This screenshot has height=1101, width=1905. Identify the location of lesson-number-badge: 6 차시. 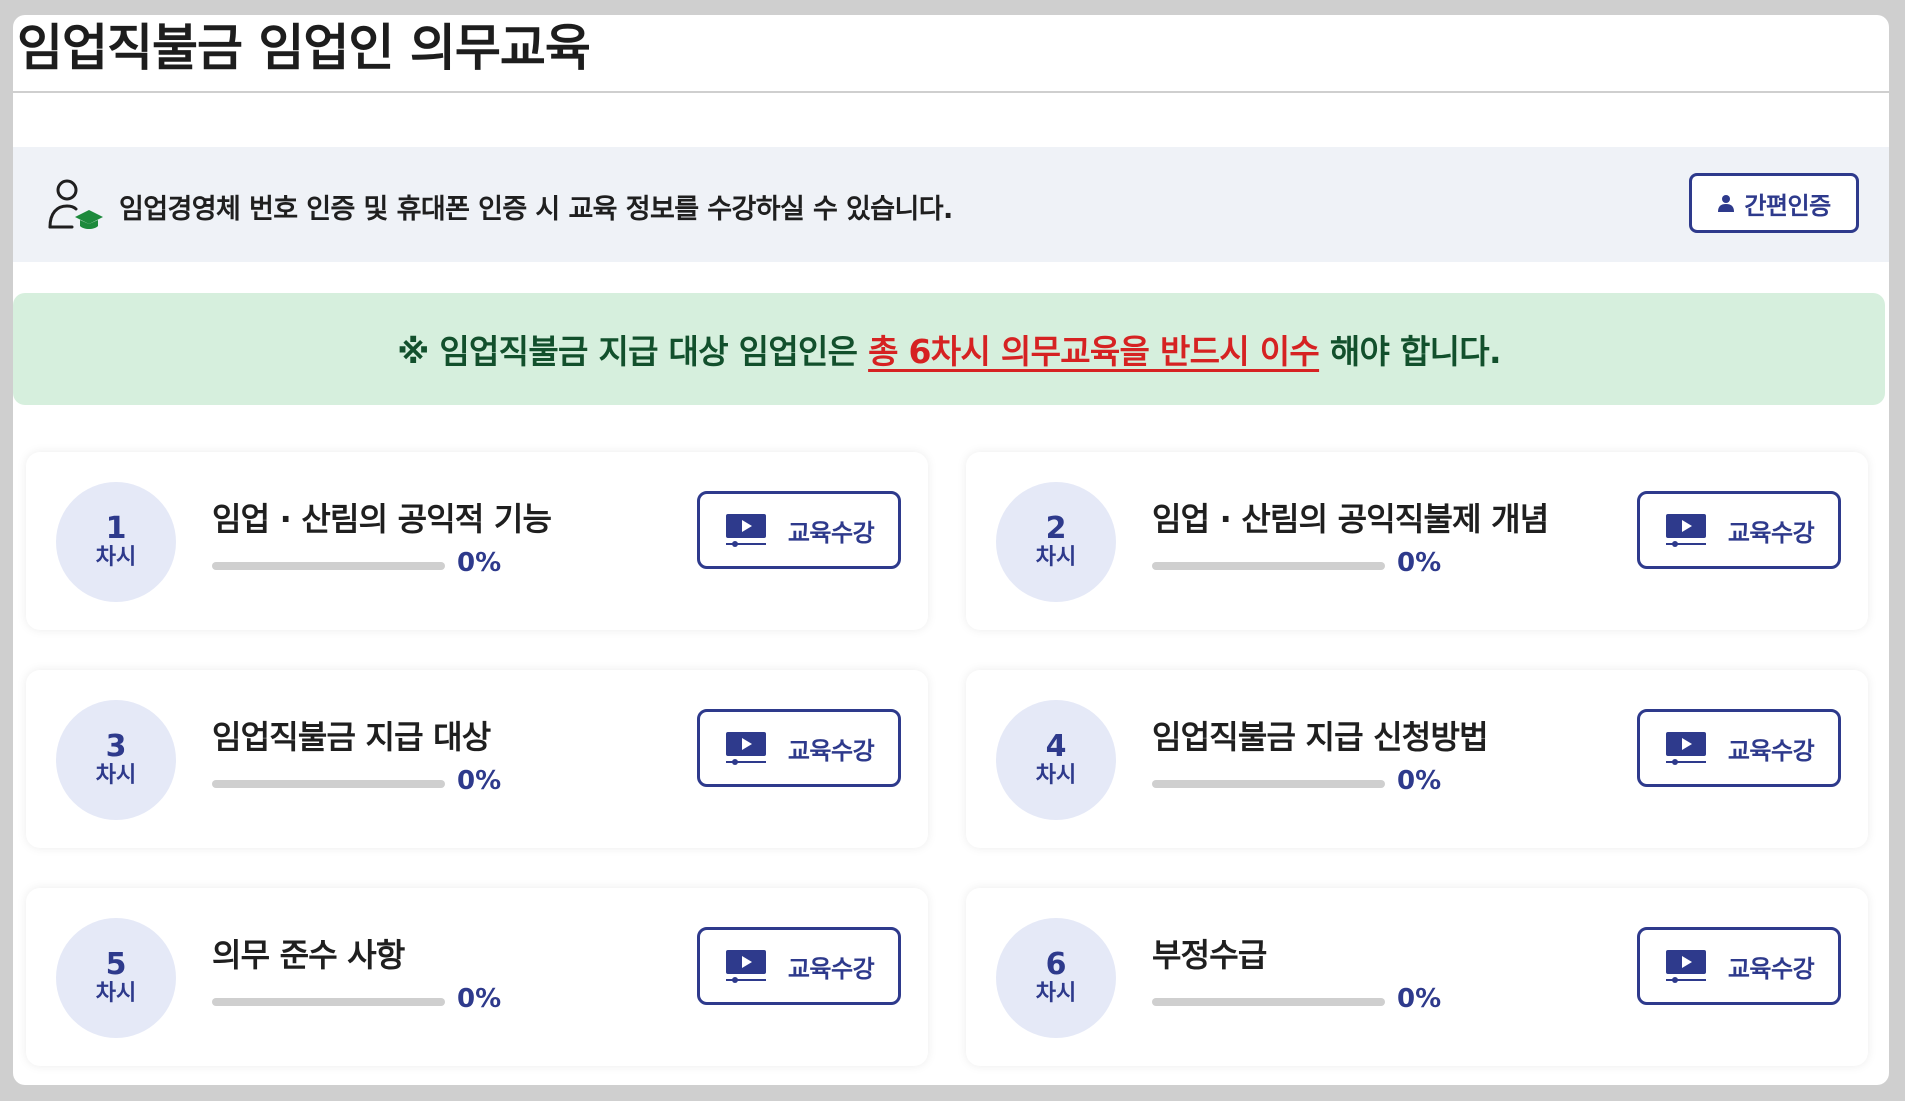
(1056, 978).